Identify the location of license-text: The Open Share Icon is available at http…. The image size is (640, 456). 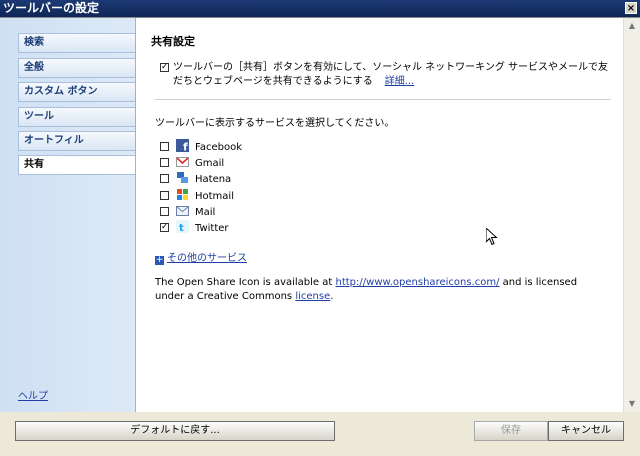
(380, 290).